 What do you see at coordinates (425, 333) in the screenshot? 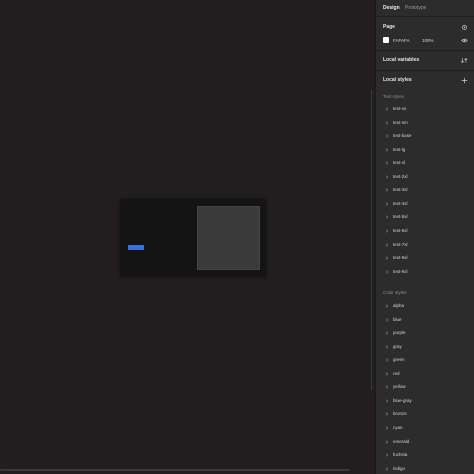
I see `color-style-item: purple` at bounding box center [425, 333].